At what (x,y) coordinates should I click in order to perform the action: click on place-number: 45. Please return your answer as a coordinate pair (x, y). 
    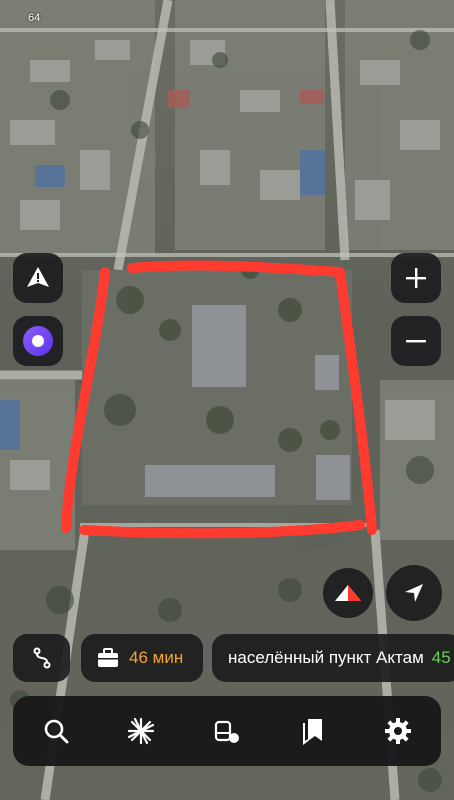
    Looking at the image, I should click on (441, 657).